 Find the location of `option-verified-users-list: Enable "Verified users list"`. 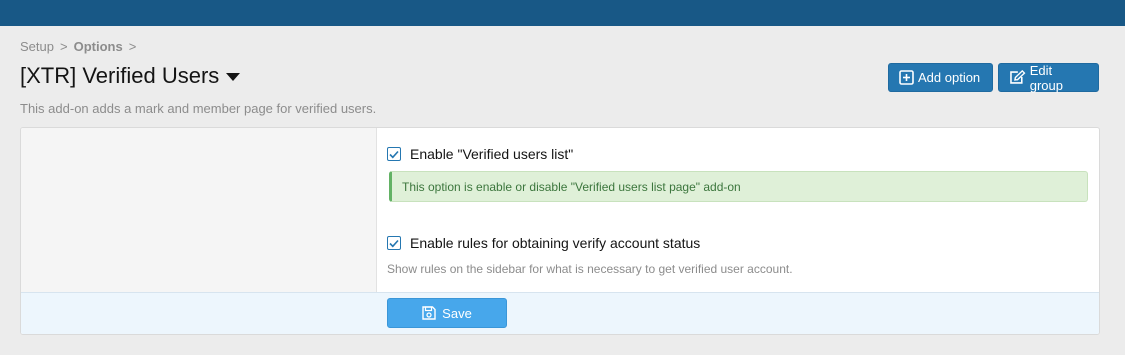

option-verified-users-list: Enable "Verified users list" is located at coordinates (480, 154).